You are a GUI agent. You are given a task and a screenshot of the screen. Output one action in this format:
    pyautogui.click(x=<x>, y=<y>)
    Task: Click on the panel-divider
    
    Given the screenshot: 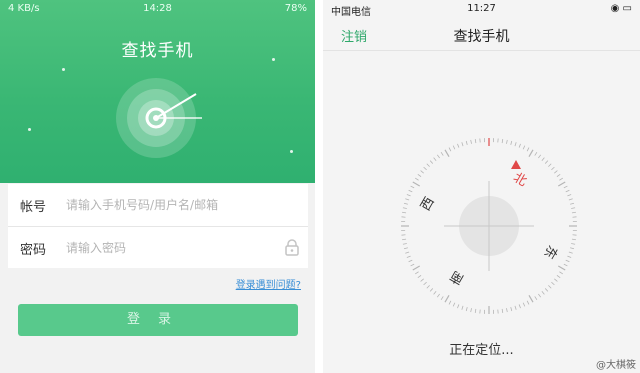 What is the action you would take?
    pyautogui.click(x=319, y=186)
    